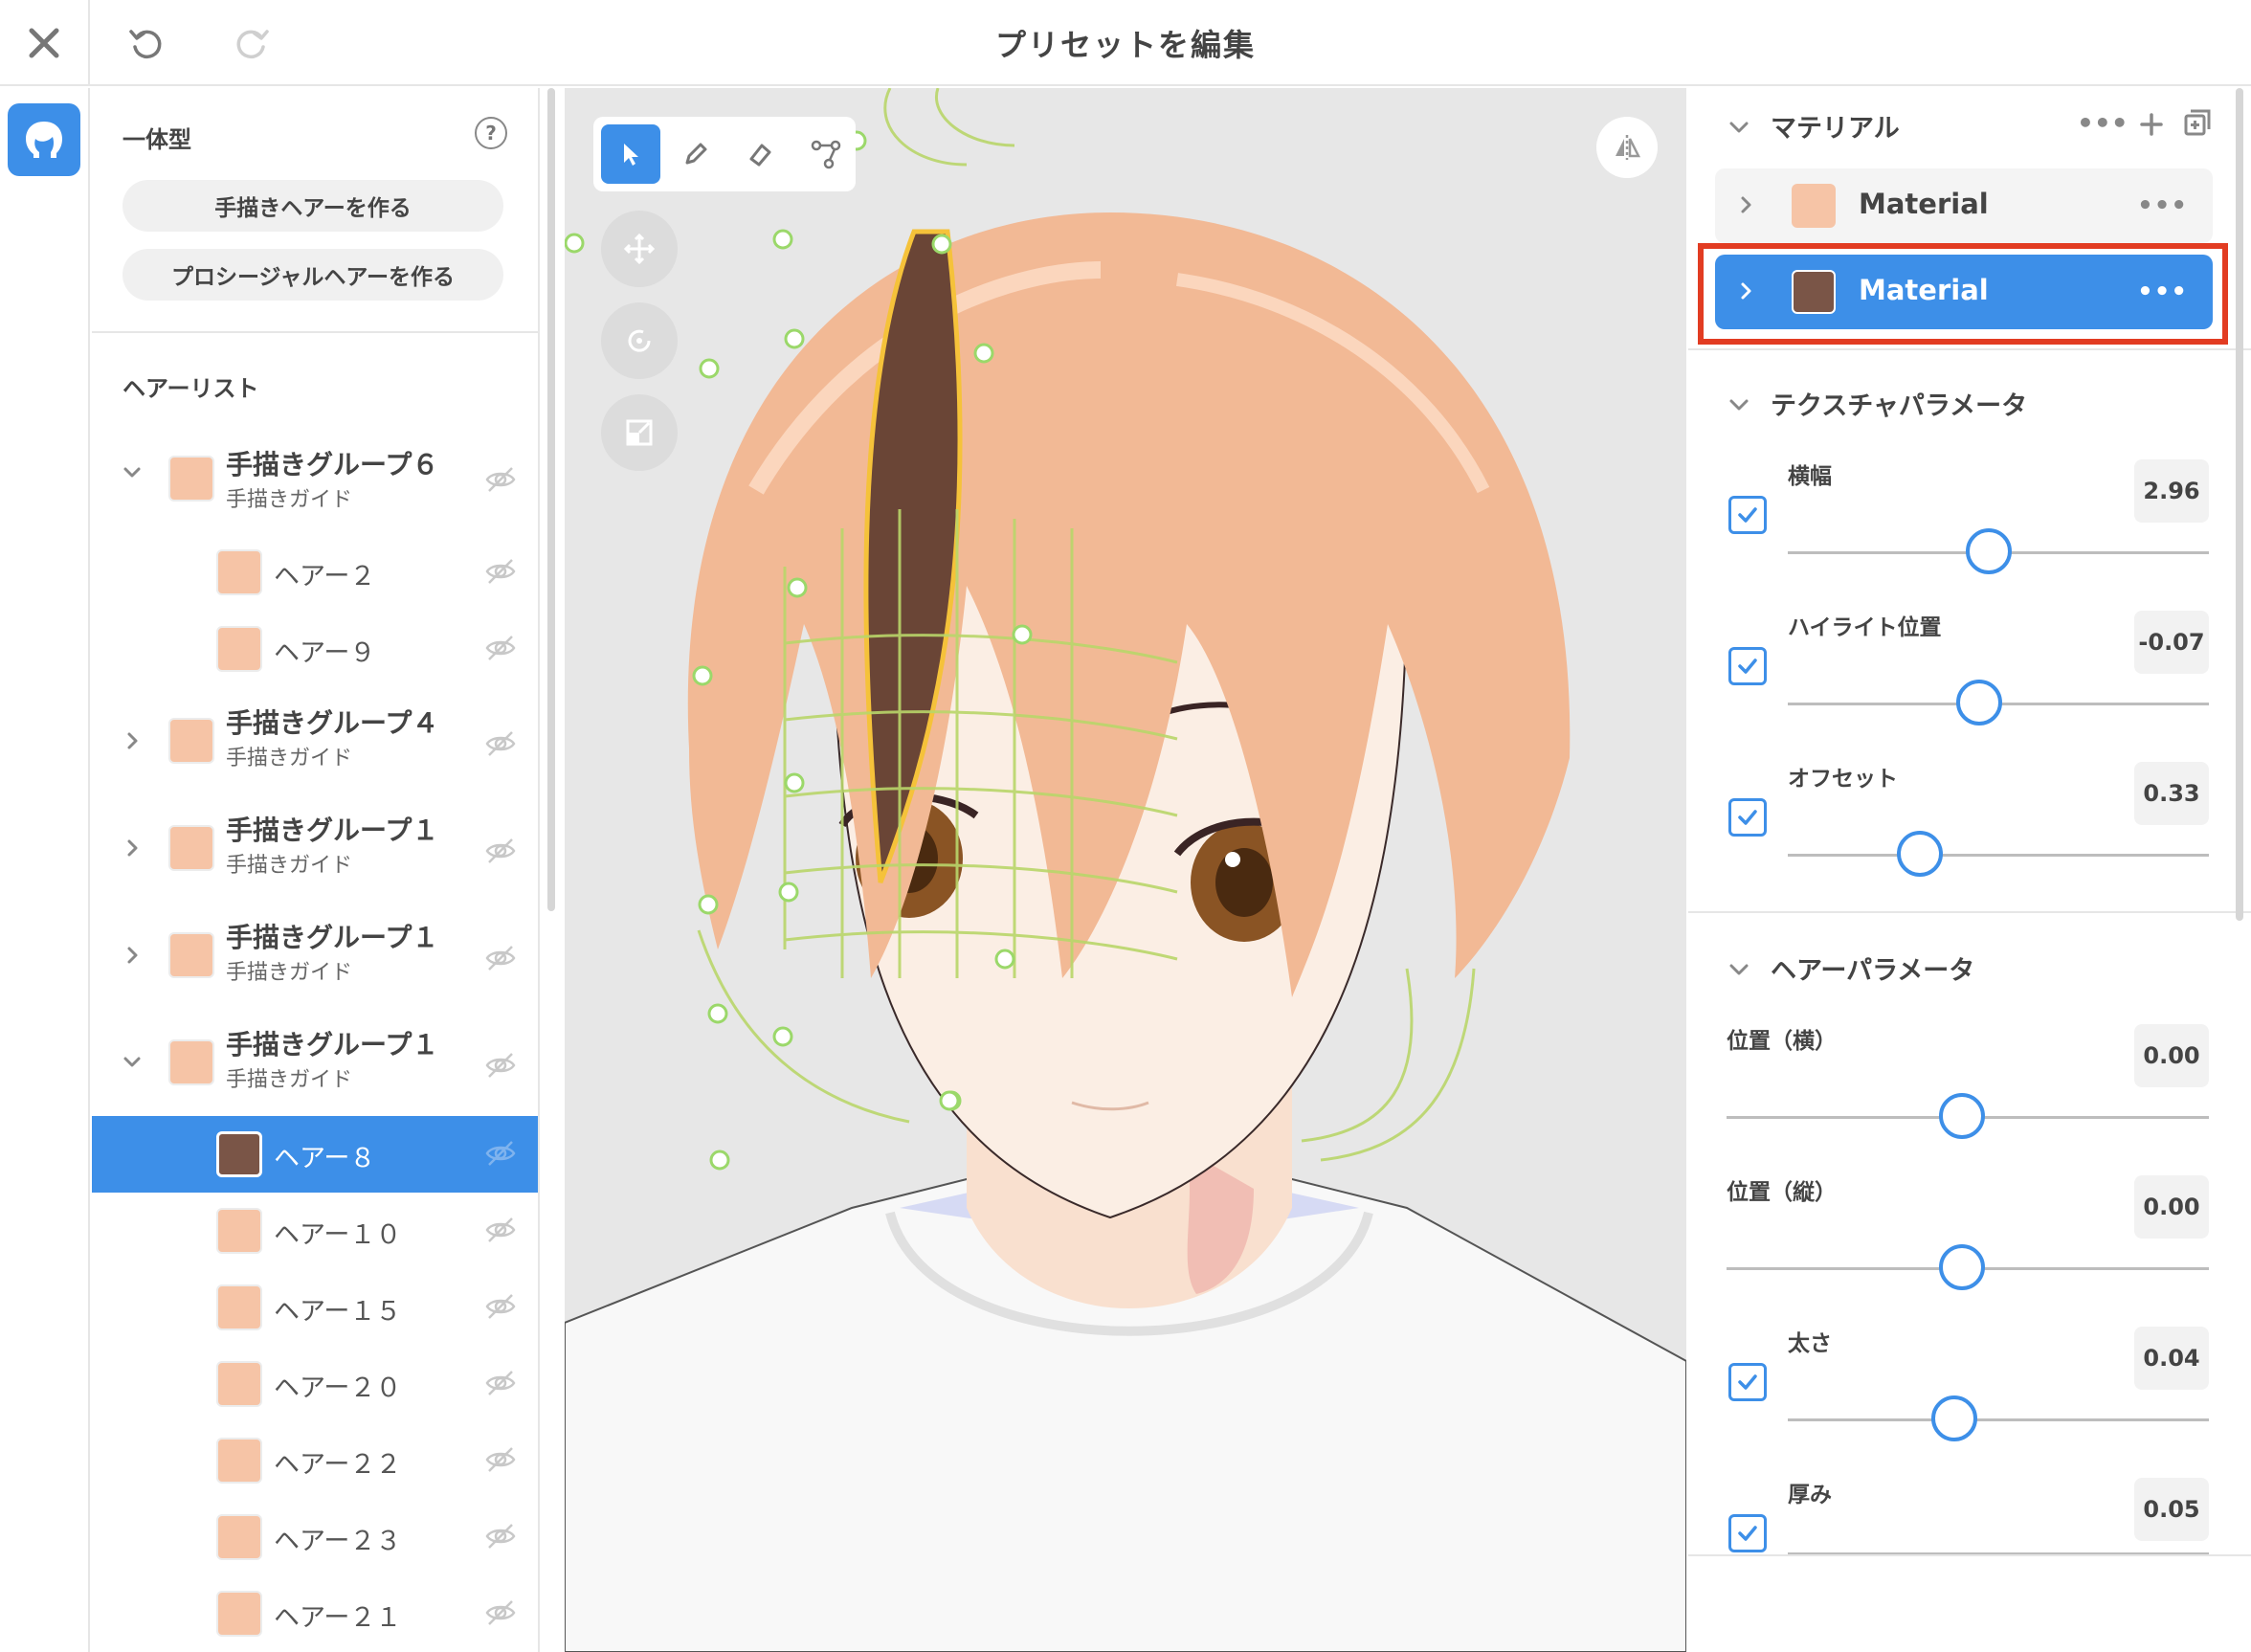 The width and height of the screenshot is (2251, 1652). What do you see at coordinates (315, 480) in the screenshot?
I see `list-item-group: 手描きグループ６ 手描きガイド` at bounding box center [315, 480].